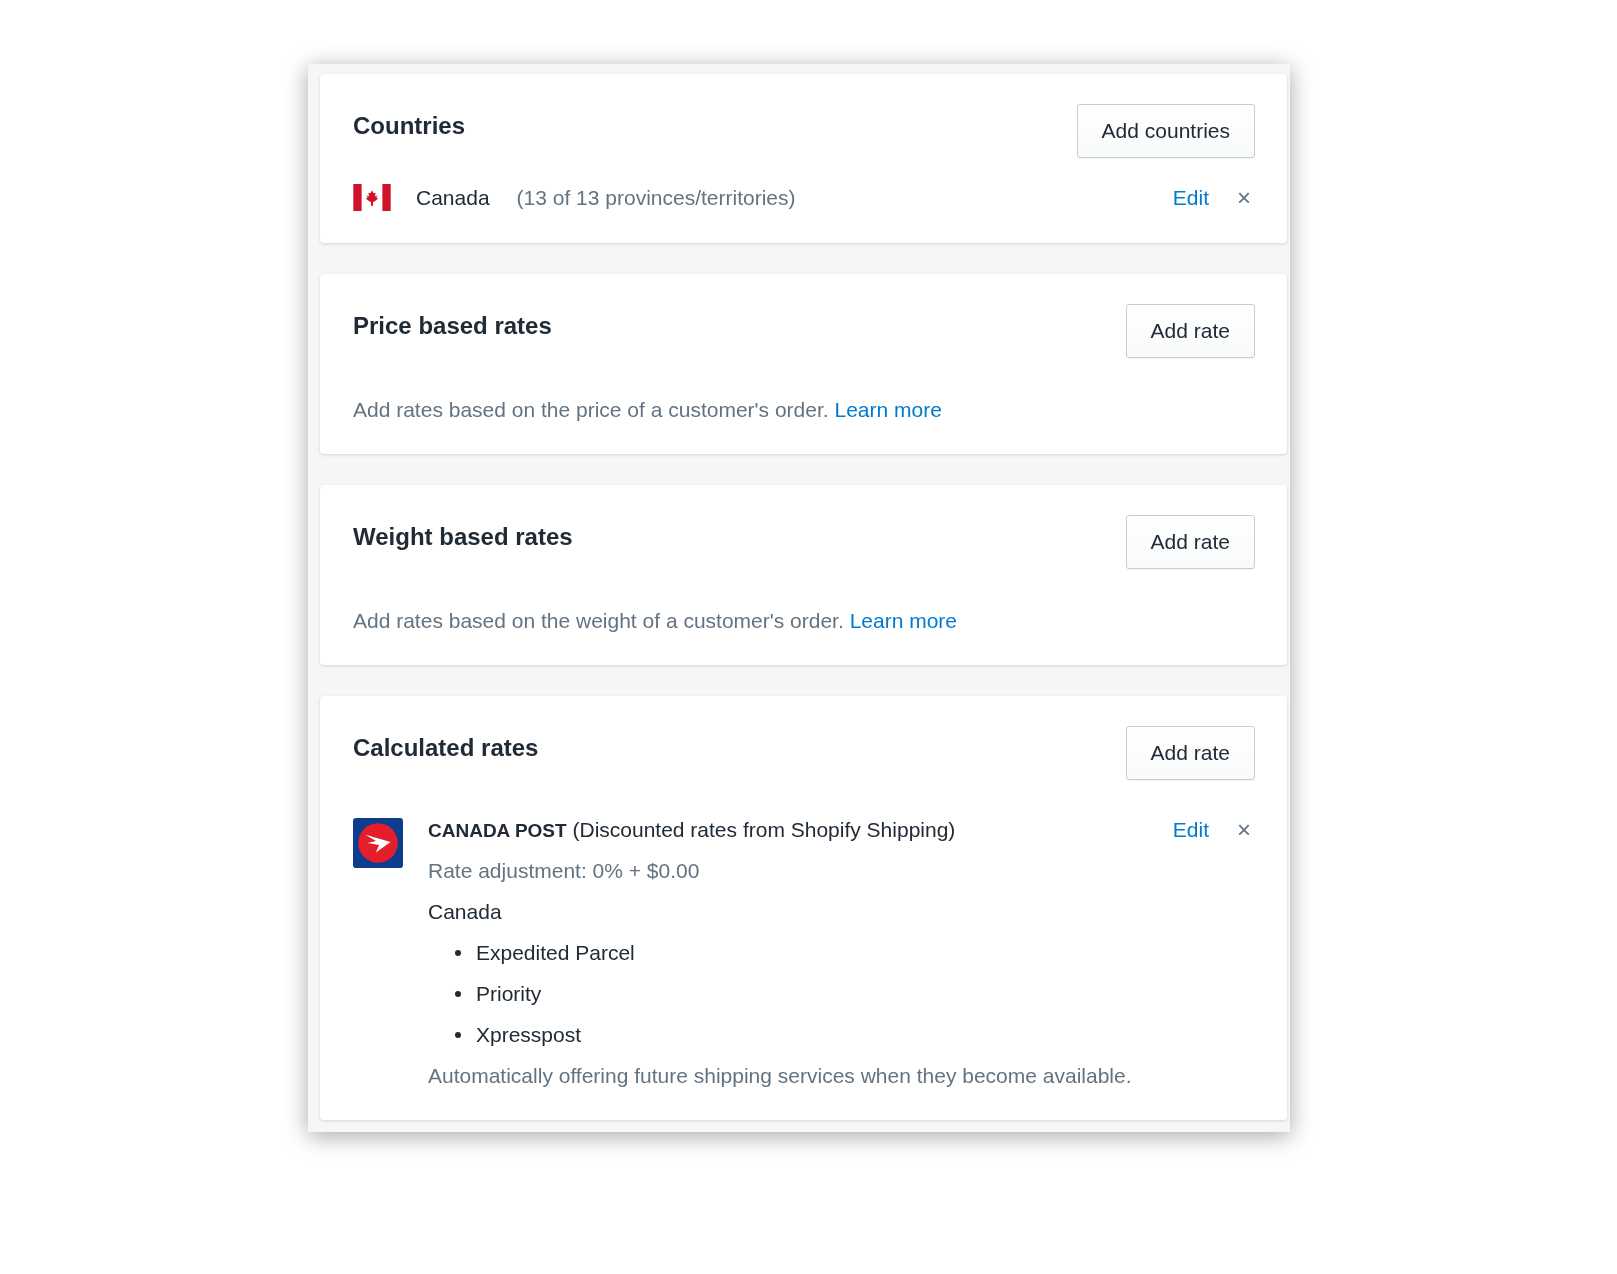  What do you see at coordinates (378, 843) in the screenshot?
I see `carrier-logo-icon` at bounding box center [378, 843].